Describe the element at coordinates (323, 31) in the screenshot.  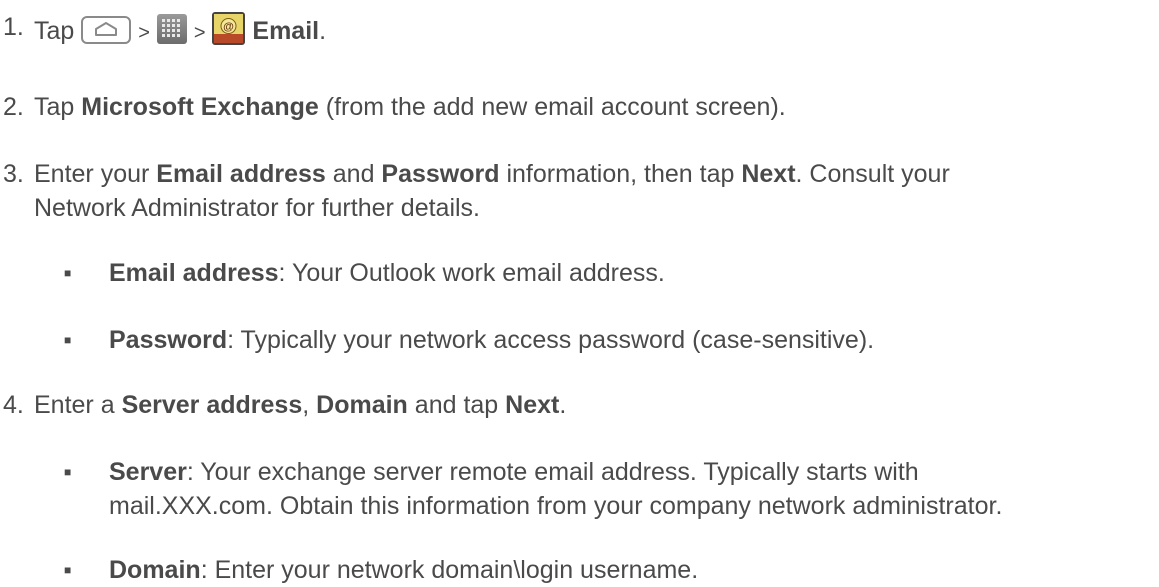
I see `period: .` at that location.